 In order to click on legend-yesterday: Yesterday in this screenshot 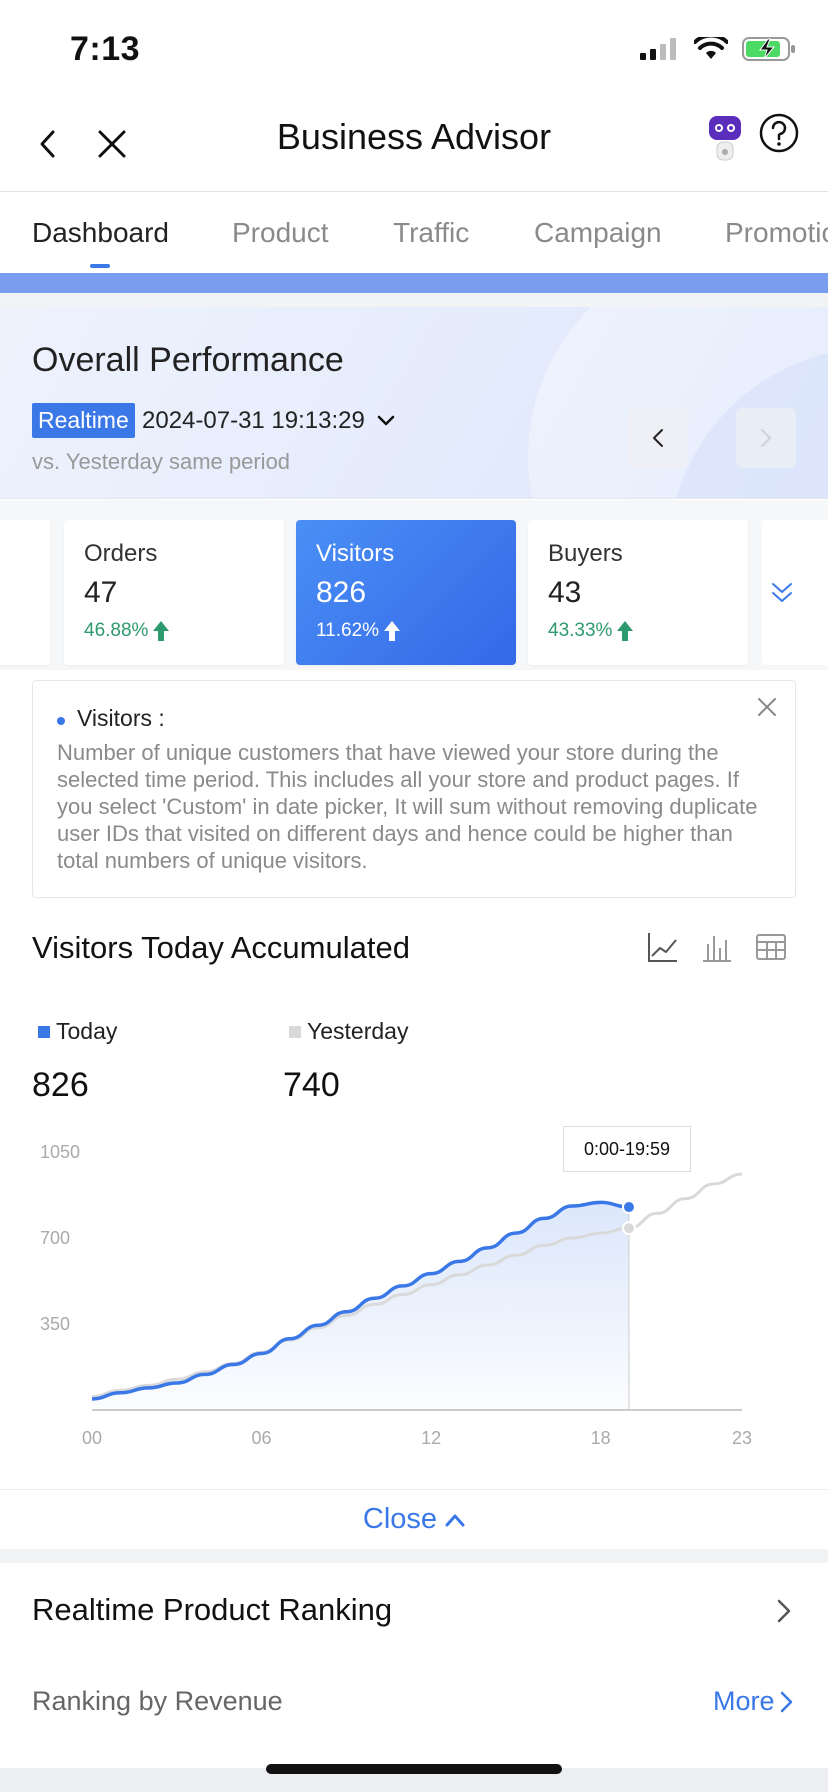, I will do `click(348, 1031)`.